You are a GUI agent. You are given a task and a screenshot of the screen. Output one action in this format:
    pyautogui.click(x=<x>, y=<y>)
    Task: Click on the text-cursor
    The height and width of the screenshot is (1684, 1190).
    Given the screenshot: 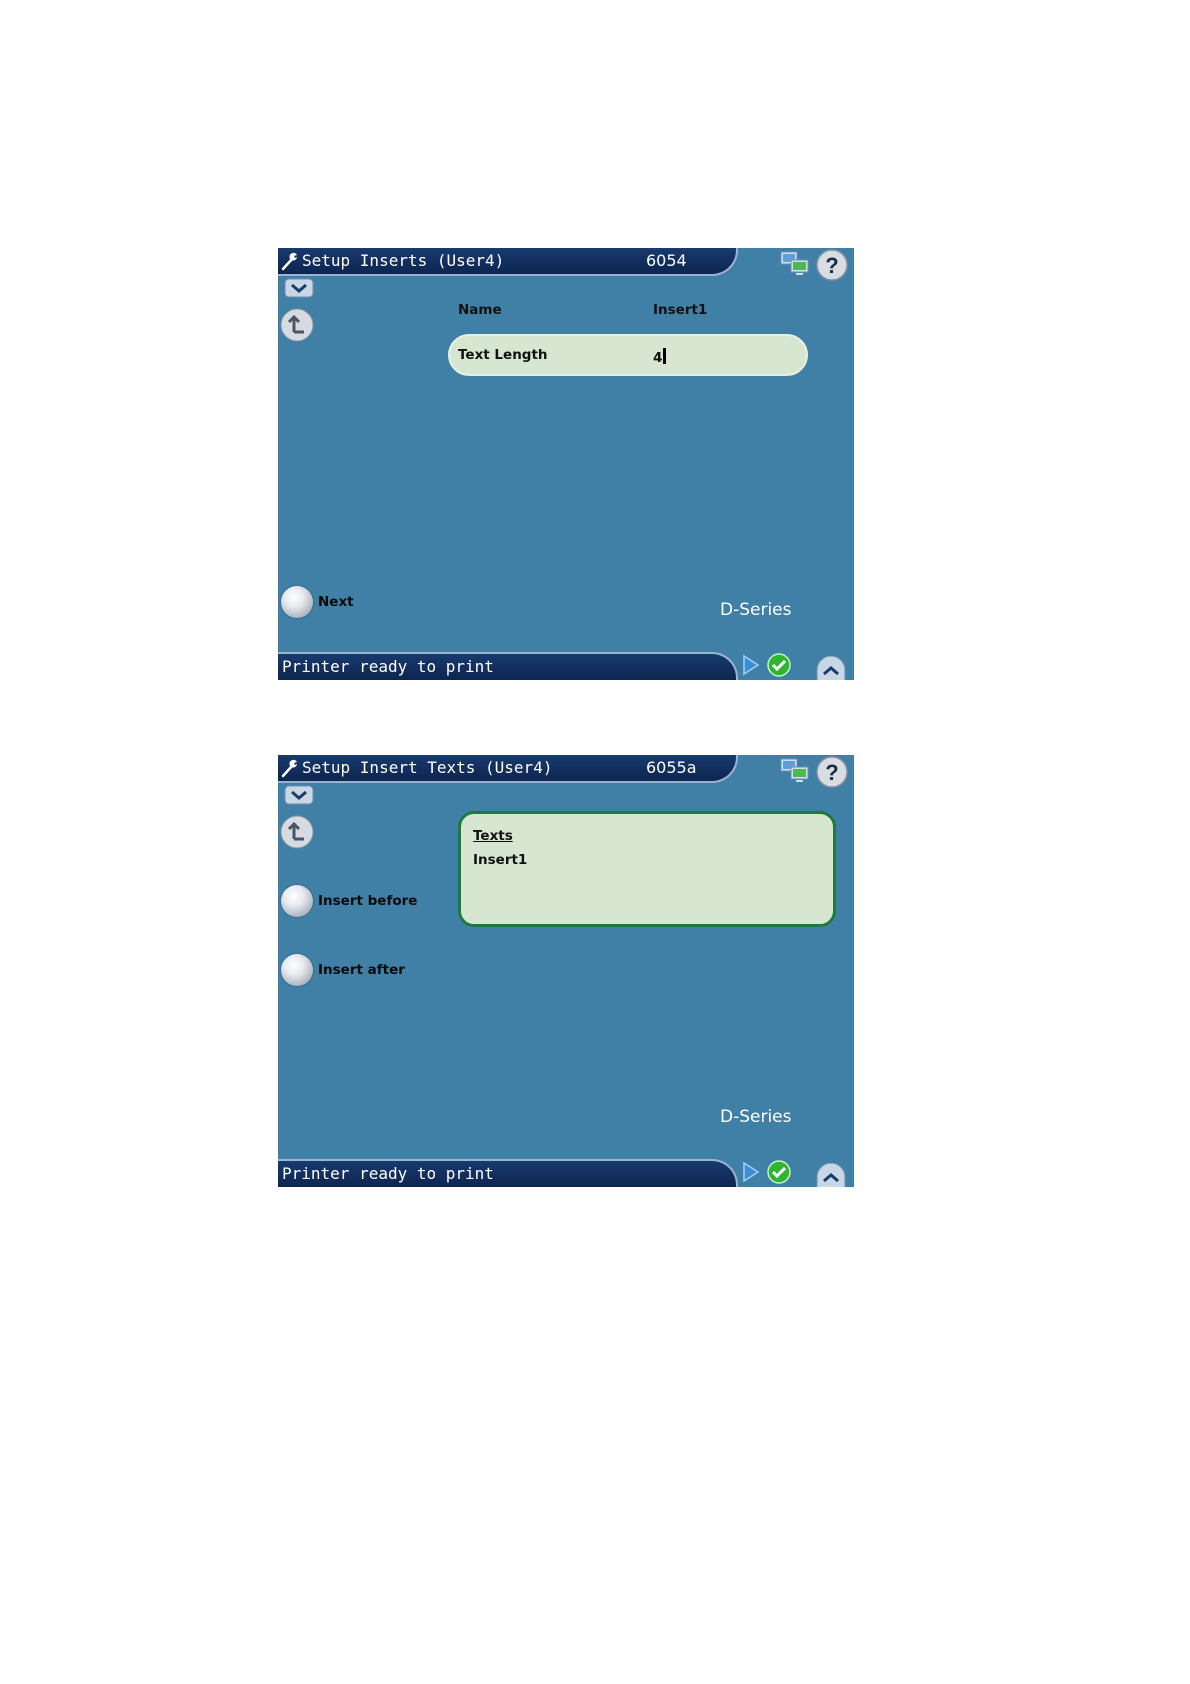 What is the action you would take?
    pyautogui.click(x=665, y=356)
    